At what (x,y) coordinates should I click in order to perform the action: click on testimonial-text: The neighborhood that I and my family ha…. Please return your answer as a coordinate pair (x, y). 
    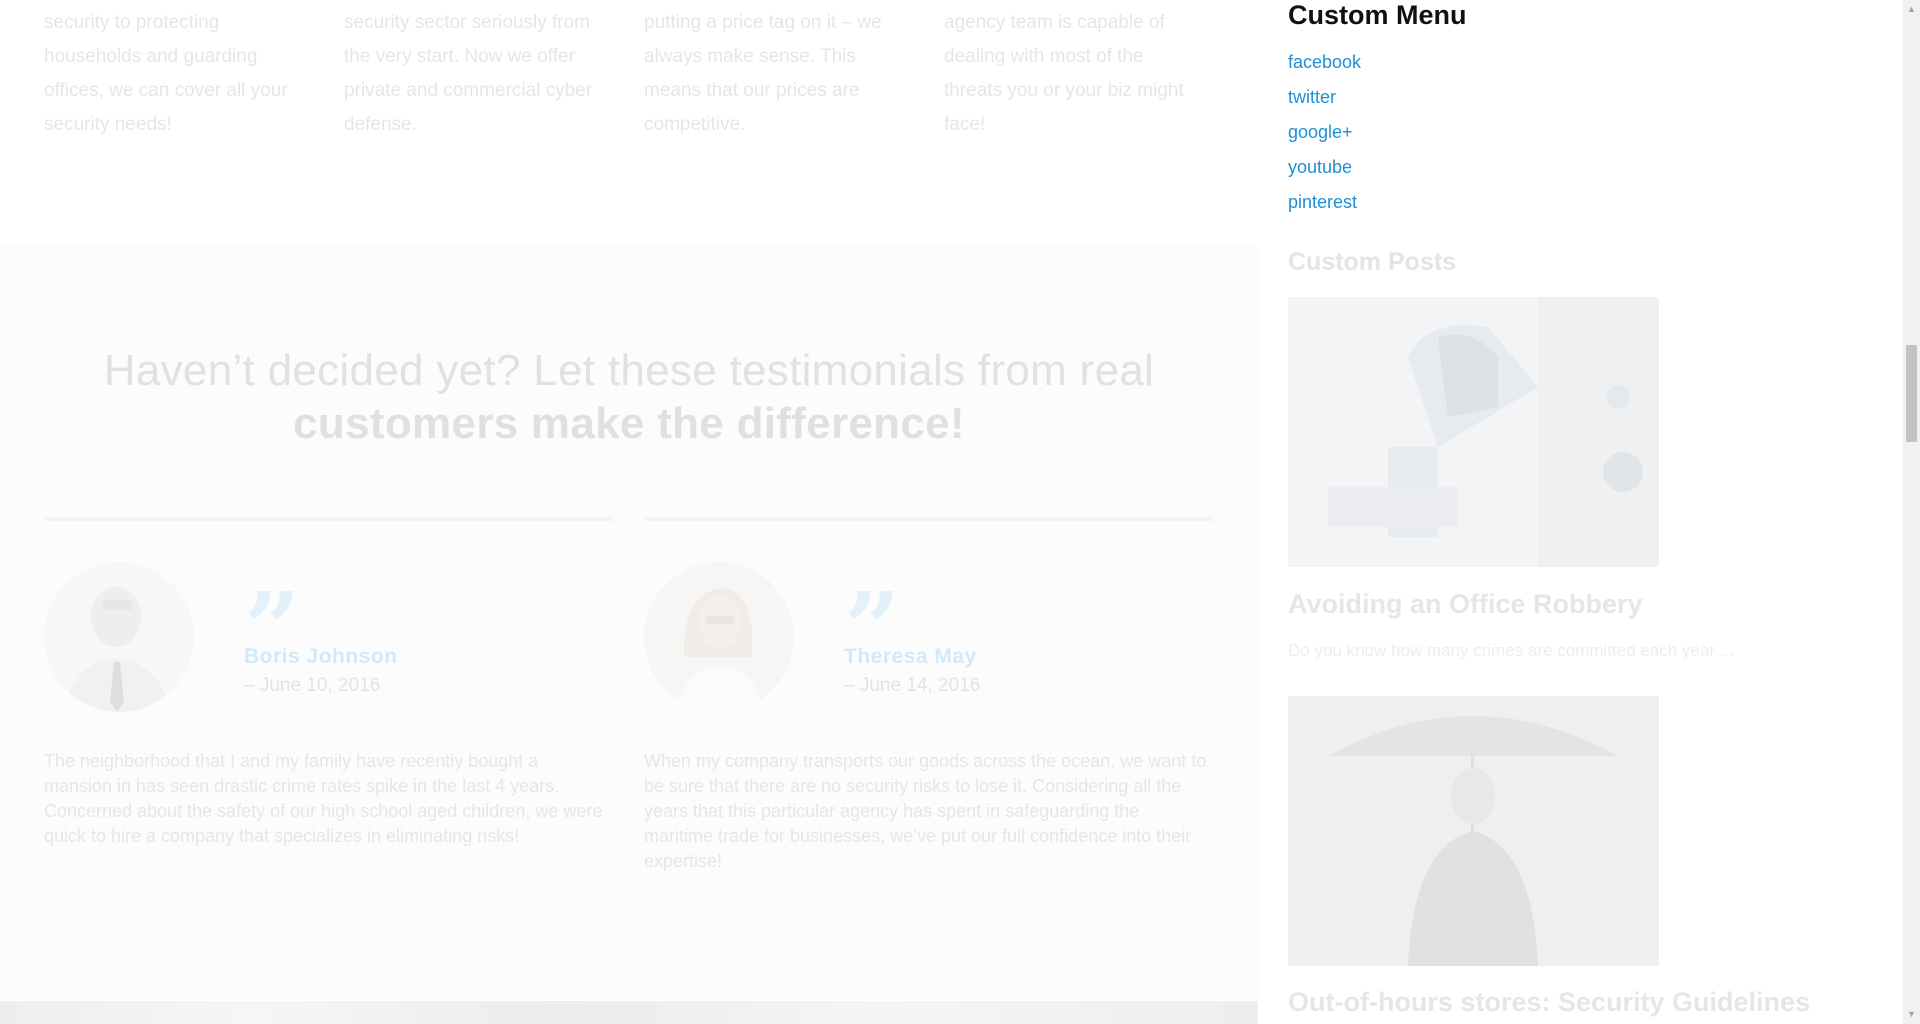
    Looking at the image, I should click on (323, 798).